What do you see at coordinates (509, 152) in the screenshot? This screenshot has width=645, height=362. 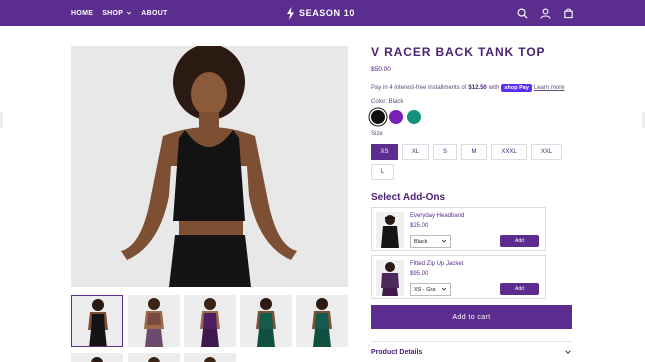 I see `size-option-xxxl: XXXL` at bounding box center [509, 152].